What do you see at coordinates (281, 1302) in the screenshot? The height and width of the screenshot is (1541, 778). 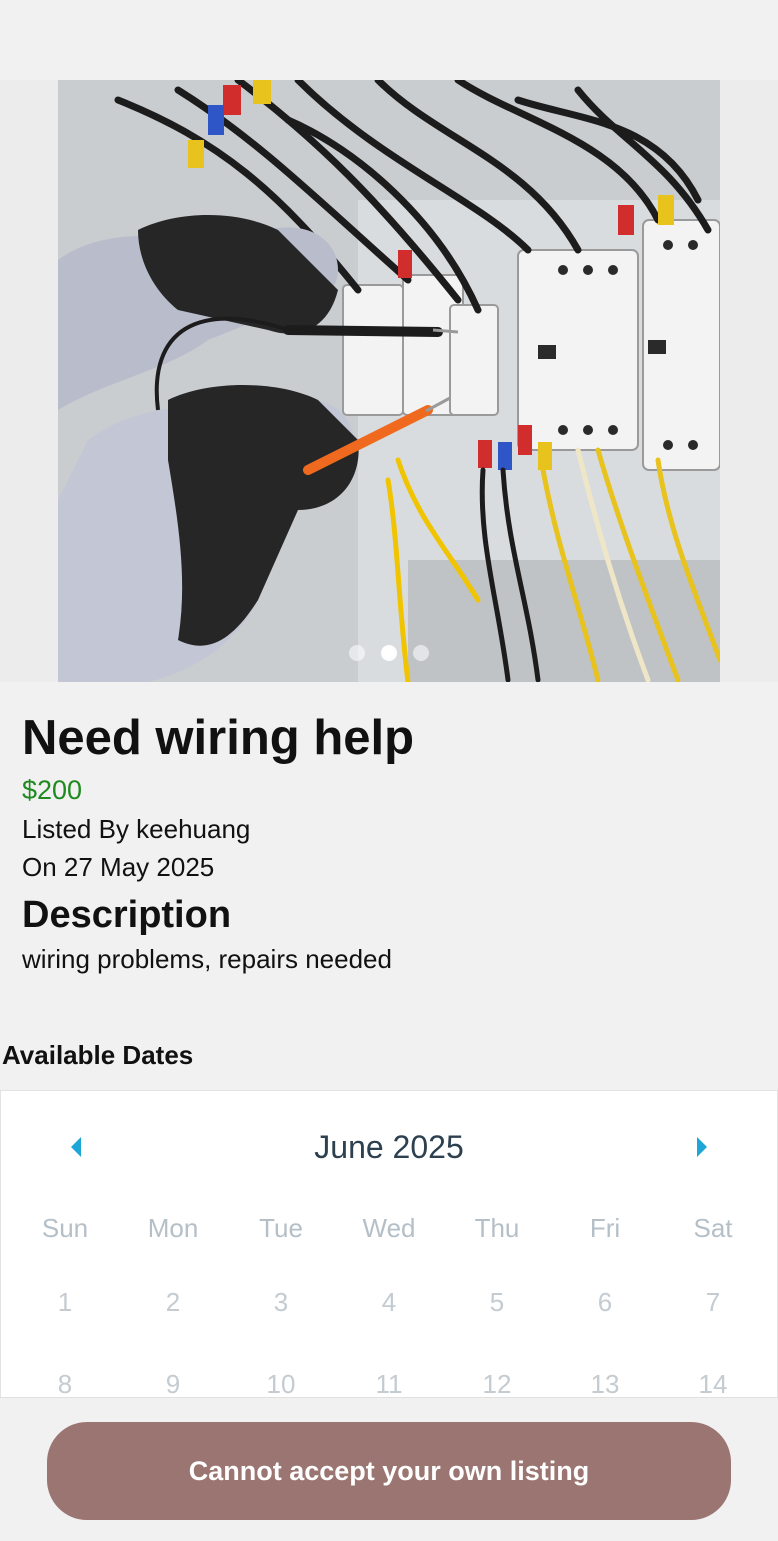 I see `calendar-day: 3` at bounding box center [281, 1302].